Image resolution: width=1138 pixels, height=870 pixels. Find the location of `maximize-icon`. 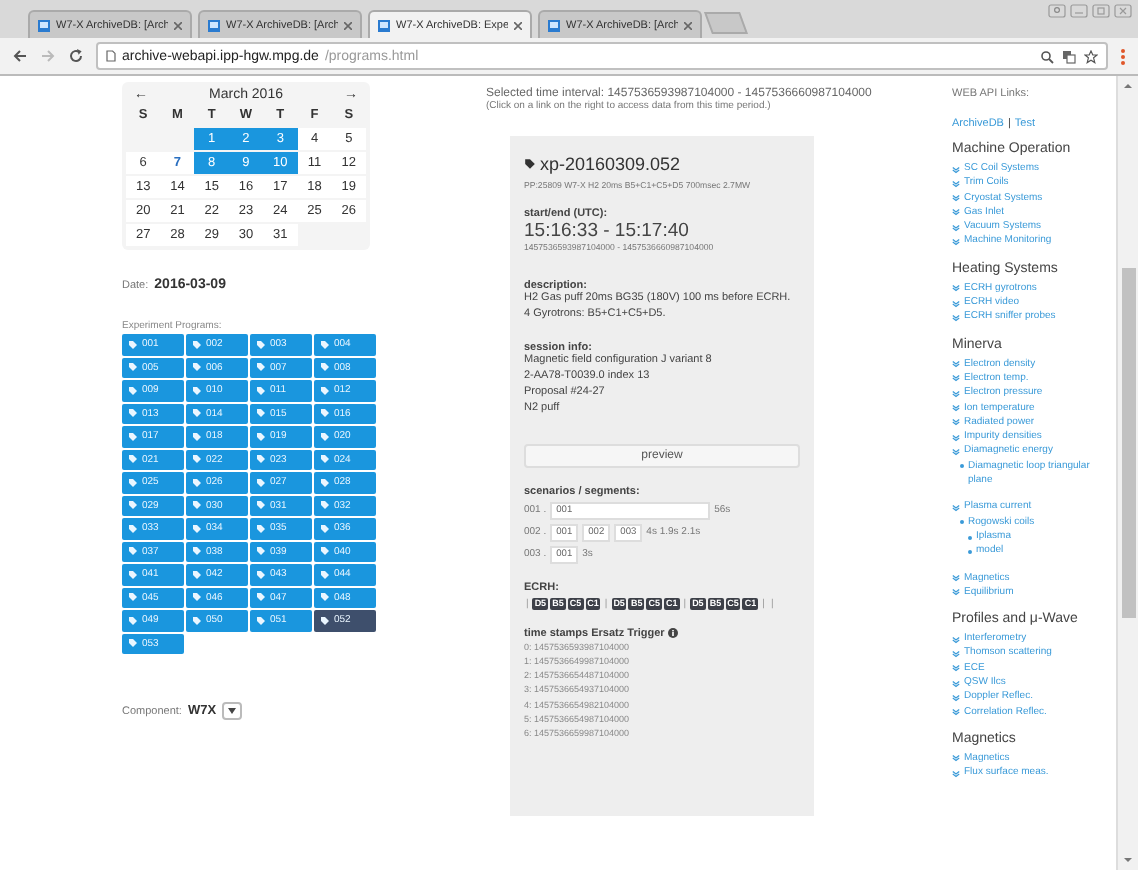

maximize-icon is located at coordinates (1101, 11).